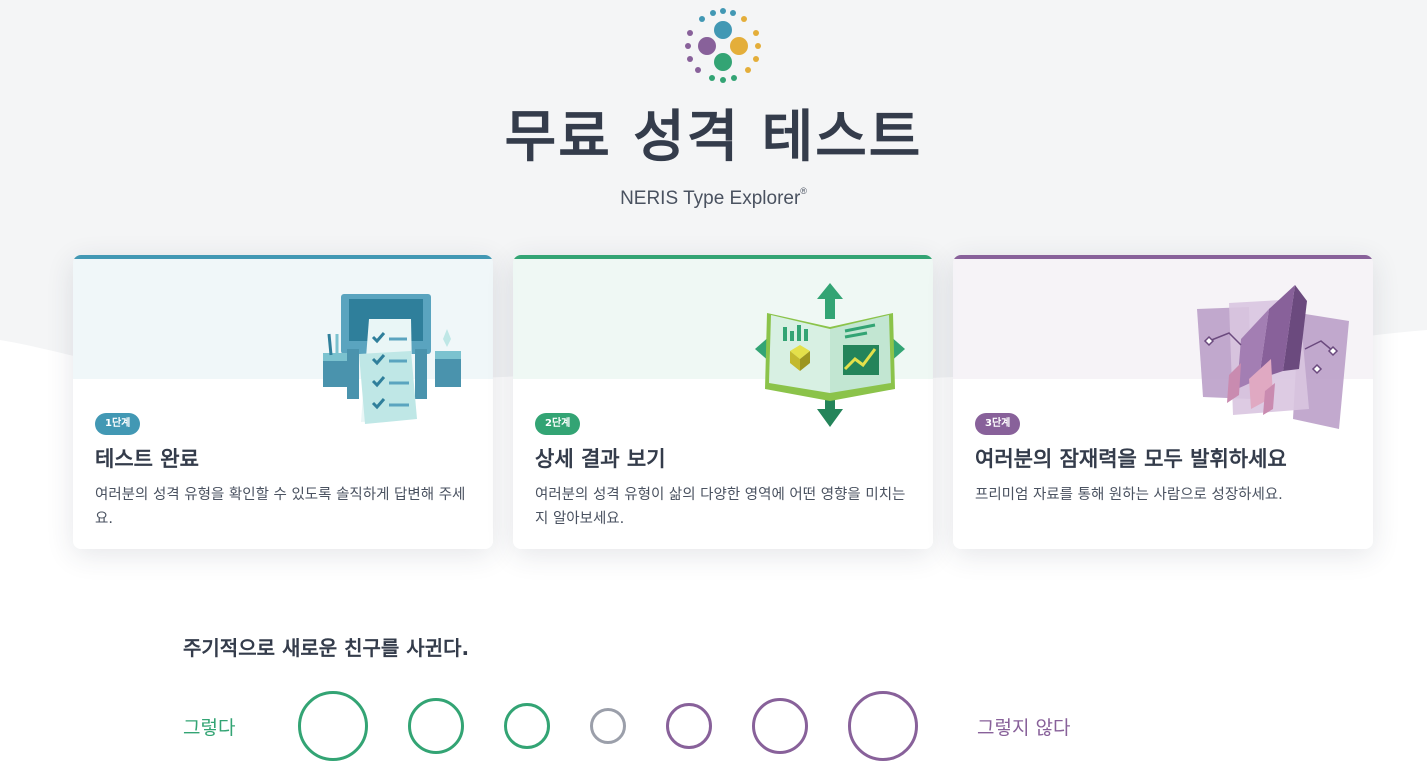 Image resolution: width=1427 pixels, height=783 pixels. What do you see at coordinates (830, 355) in the screenshot?
I see `book-growth-icon` at bounding box center [830, 355].